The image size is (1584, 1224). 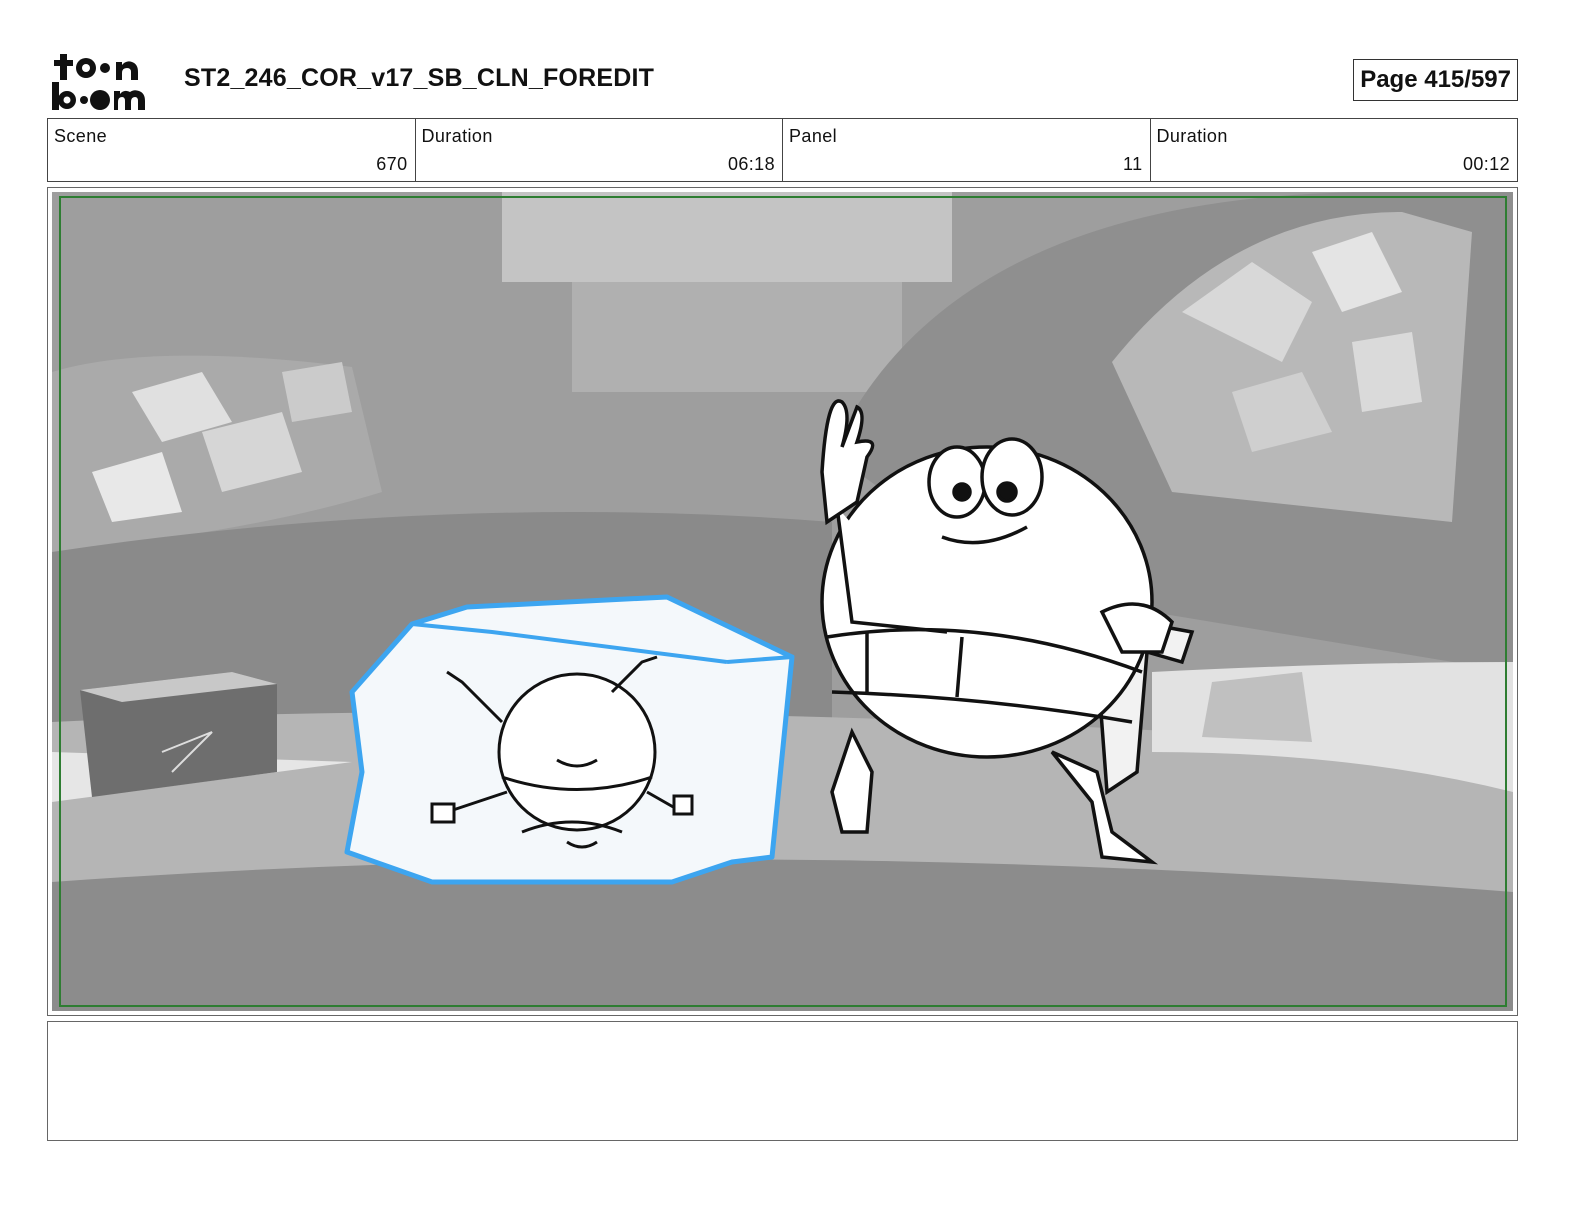 I want to click on panel-duration-value: 00:12, so click(x=1486, y=164).